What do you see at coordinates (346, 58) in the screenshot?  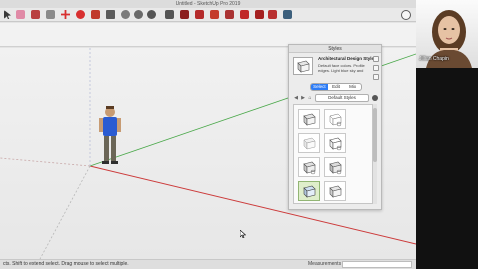 I see `style-name: Architectural Design Style` at bounding box center [346, 58].